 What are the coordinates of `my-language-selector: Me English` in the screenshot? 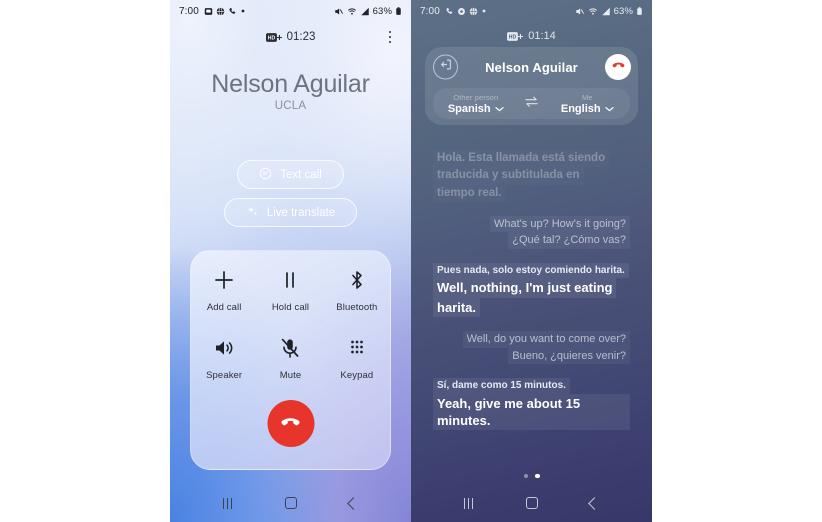 It's located at (588, 104).